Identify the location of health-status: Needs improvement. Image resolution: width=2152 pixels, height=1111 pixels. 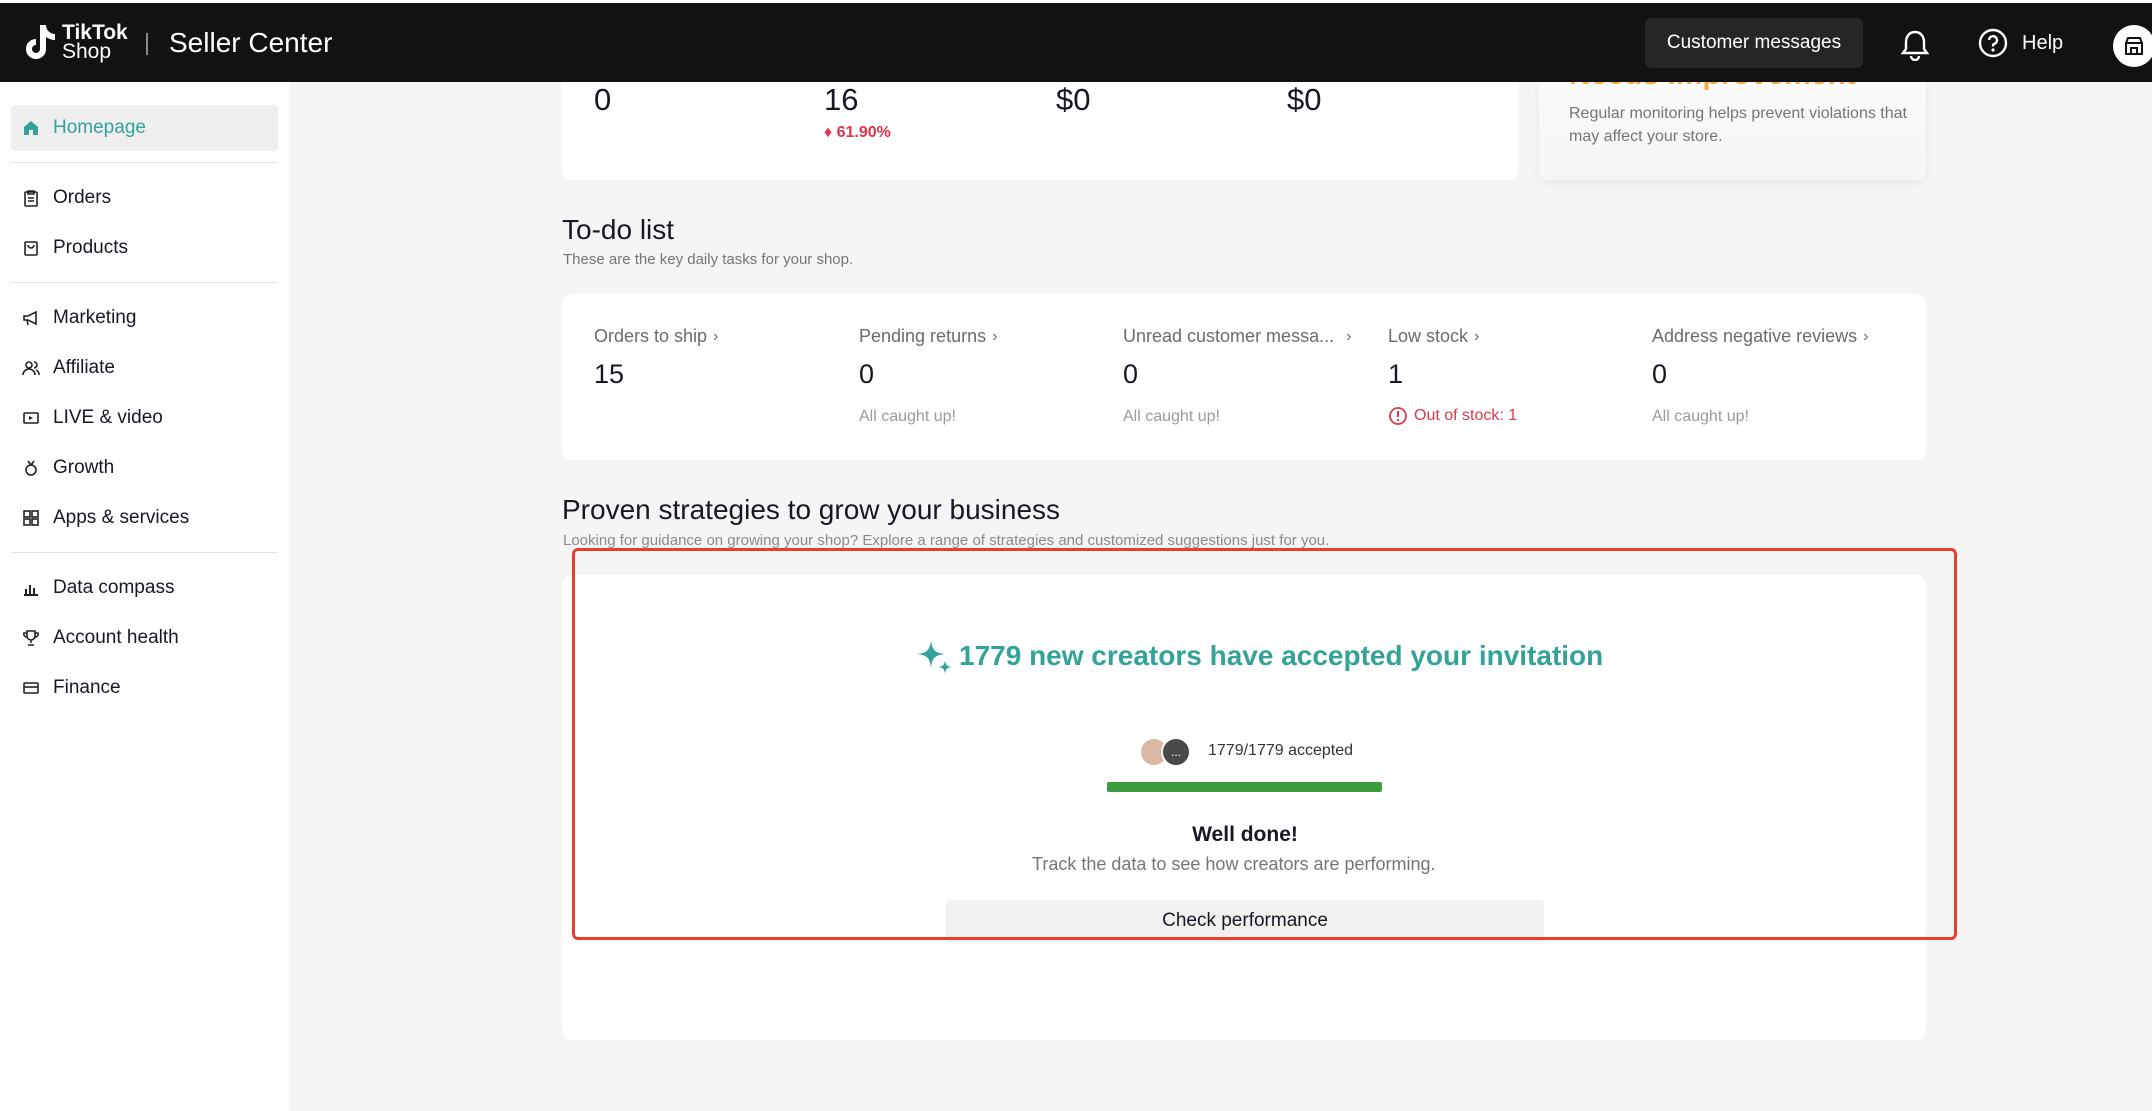
(1712, 87).